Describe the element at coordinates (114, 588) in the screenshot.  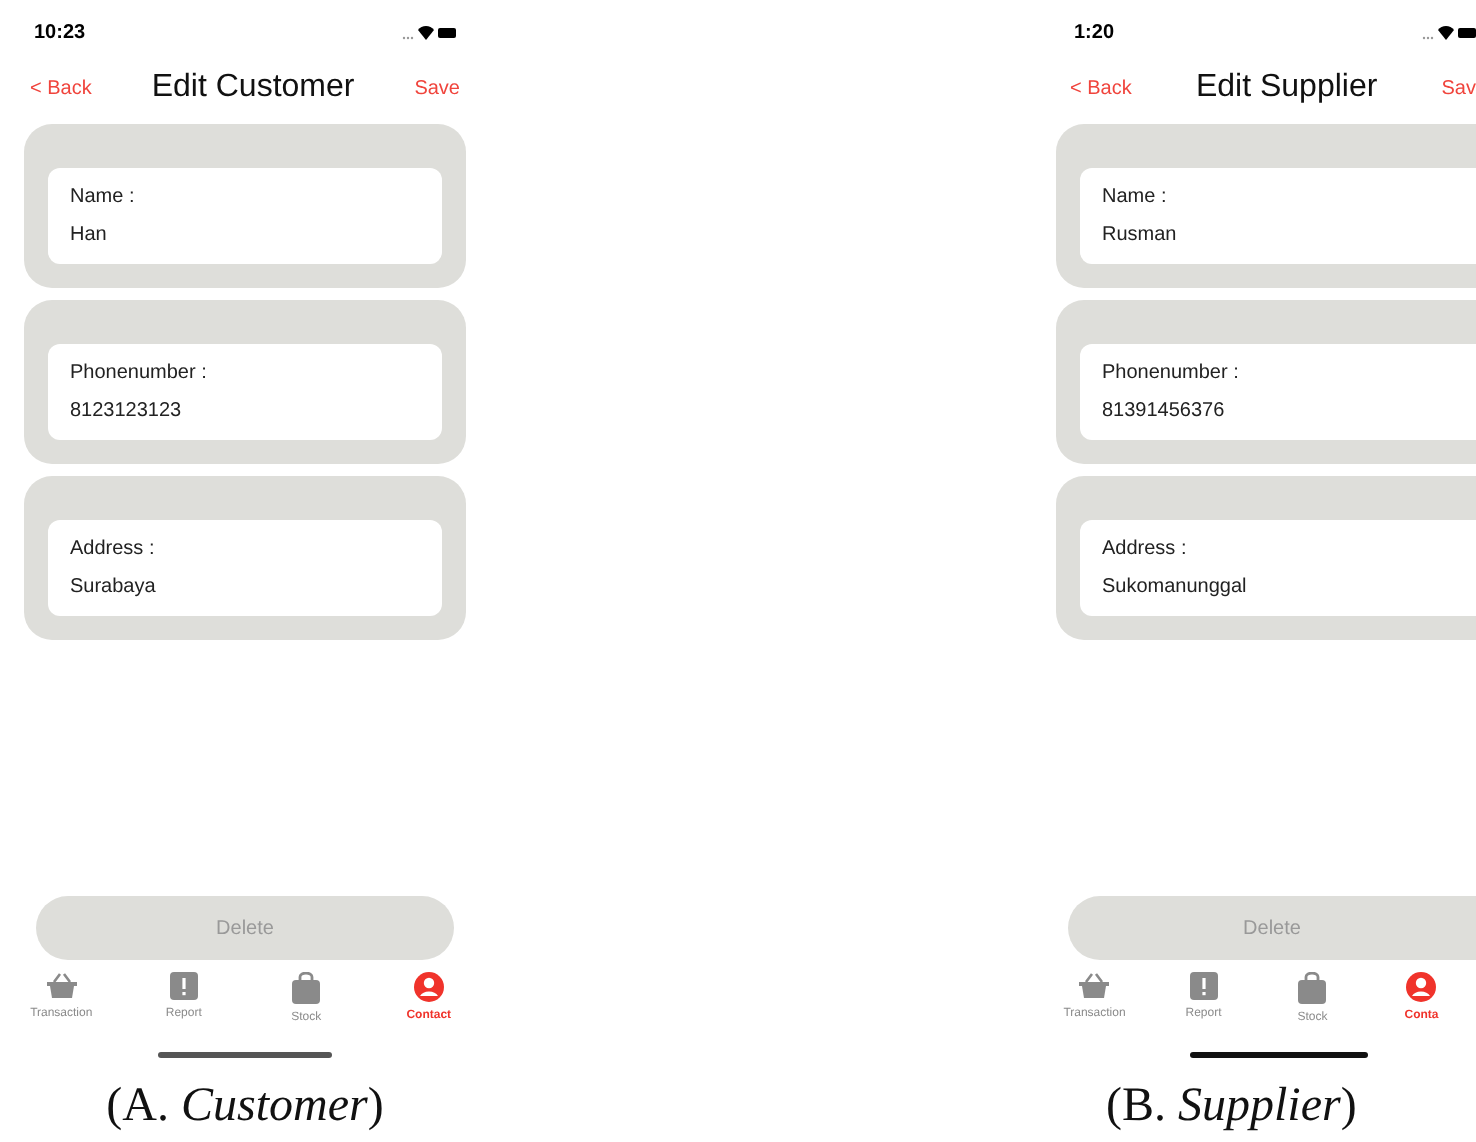
I see `field-value: Surabaya` at that location.